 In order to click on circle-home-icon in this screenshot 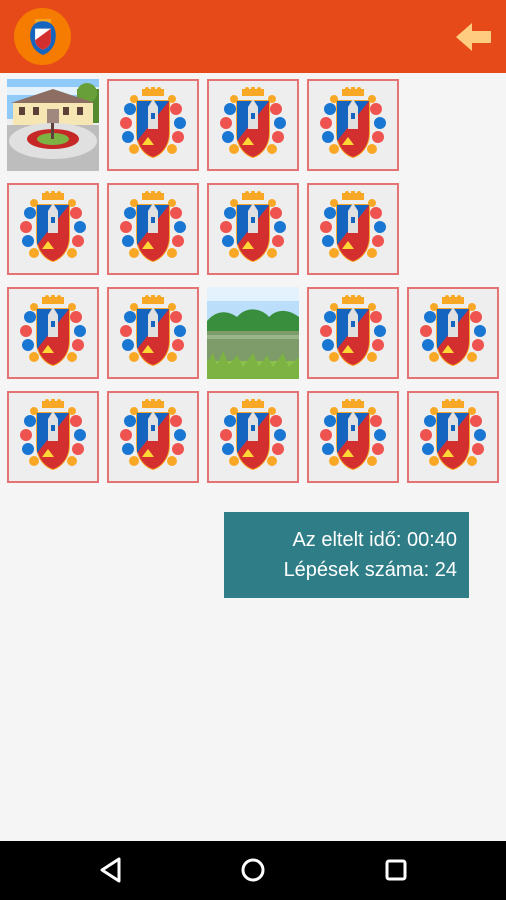, I will do `click(253, 870)`.